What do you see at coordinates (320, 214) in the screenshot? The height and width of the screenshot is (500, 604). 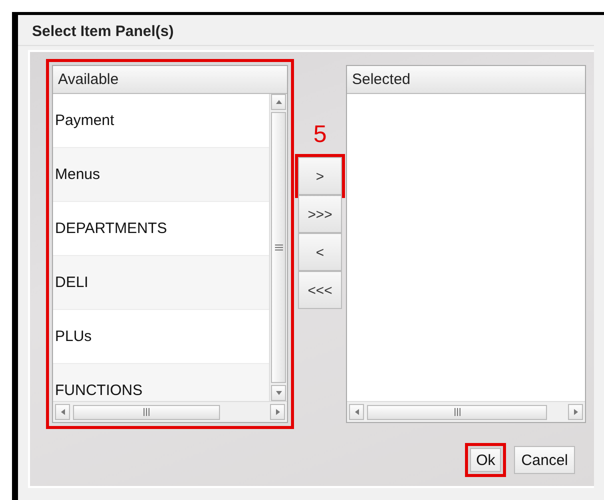 I see `move-button: >>>` at bounding box center [320, 214].